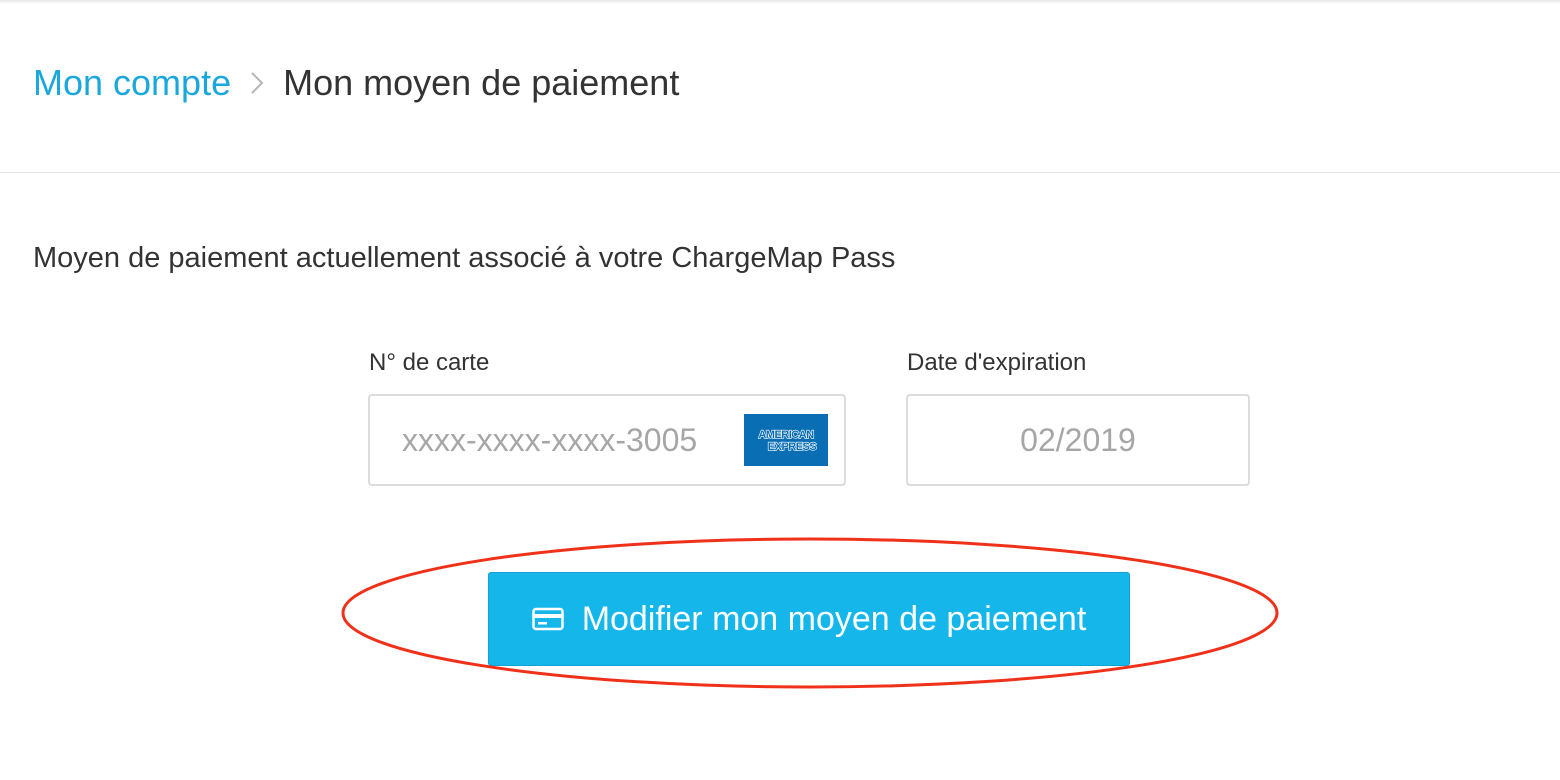  I want to click on american-express-logo: AMERICAN EXPRESS, so click(786, 440).